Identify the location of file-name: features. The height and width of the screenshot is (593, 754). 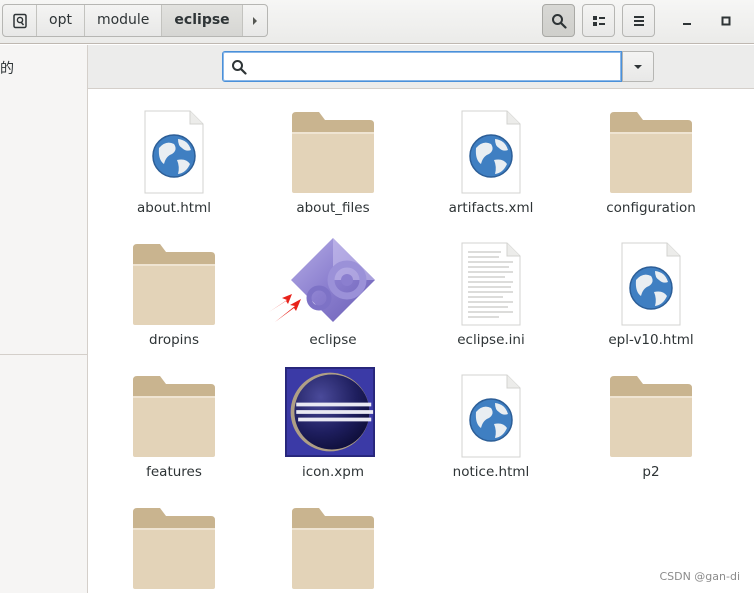
(174, 472).